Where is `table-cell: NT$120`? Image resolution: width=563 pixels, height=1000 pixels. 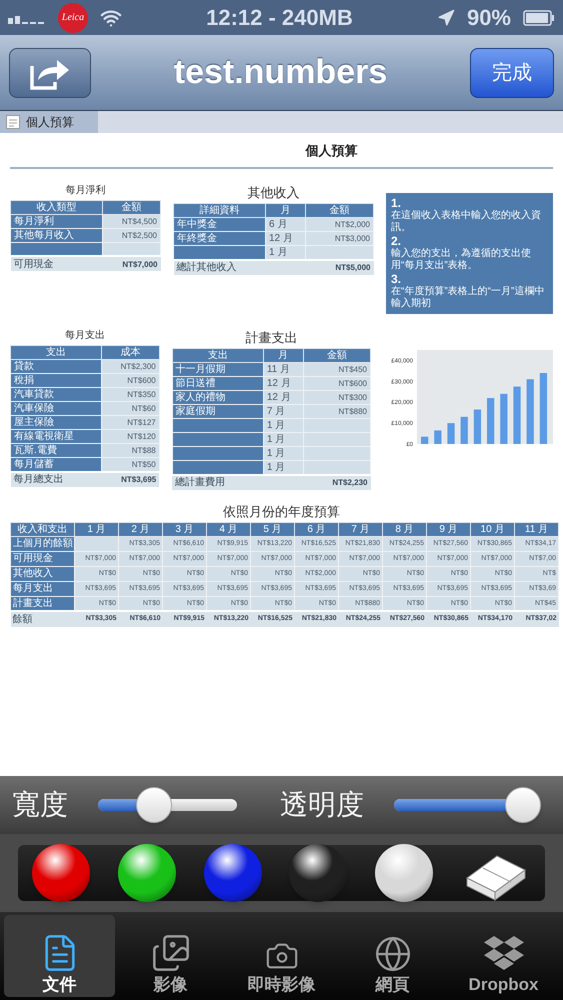 table-cell: NT$120 is located at coordinates (131, 436).